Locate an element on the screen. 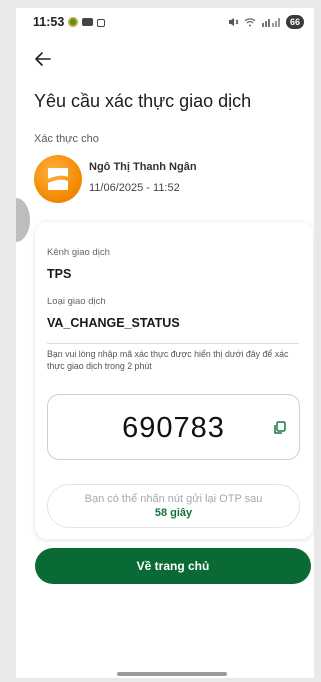  gesture-nav-bar is located at coordinates (172, 674).